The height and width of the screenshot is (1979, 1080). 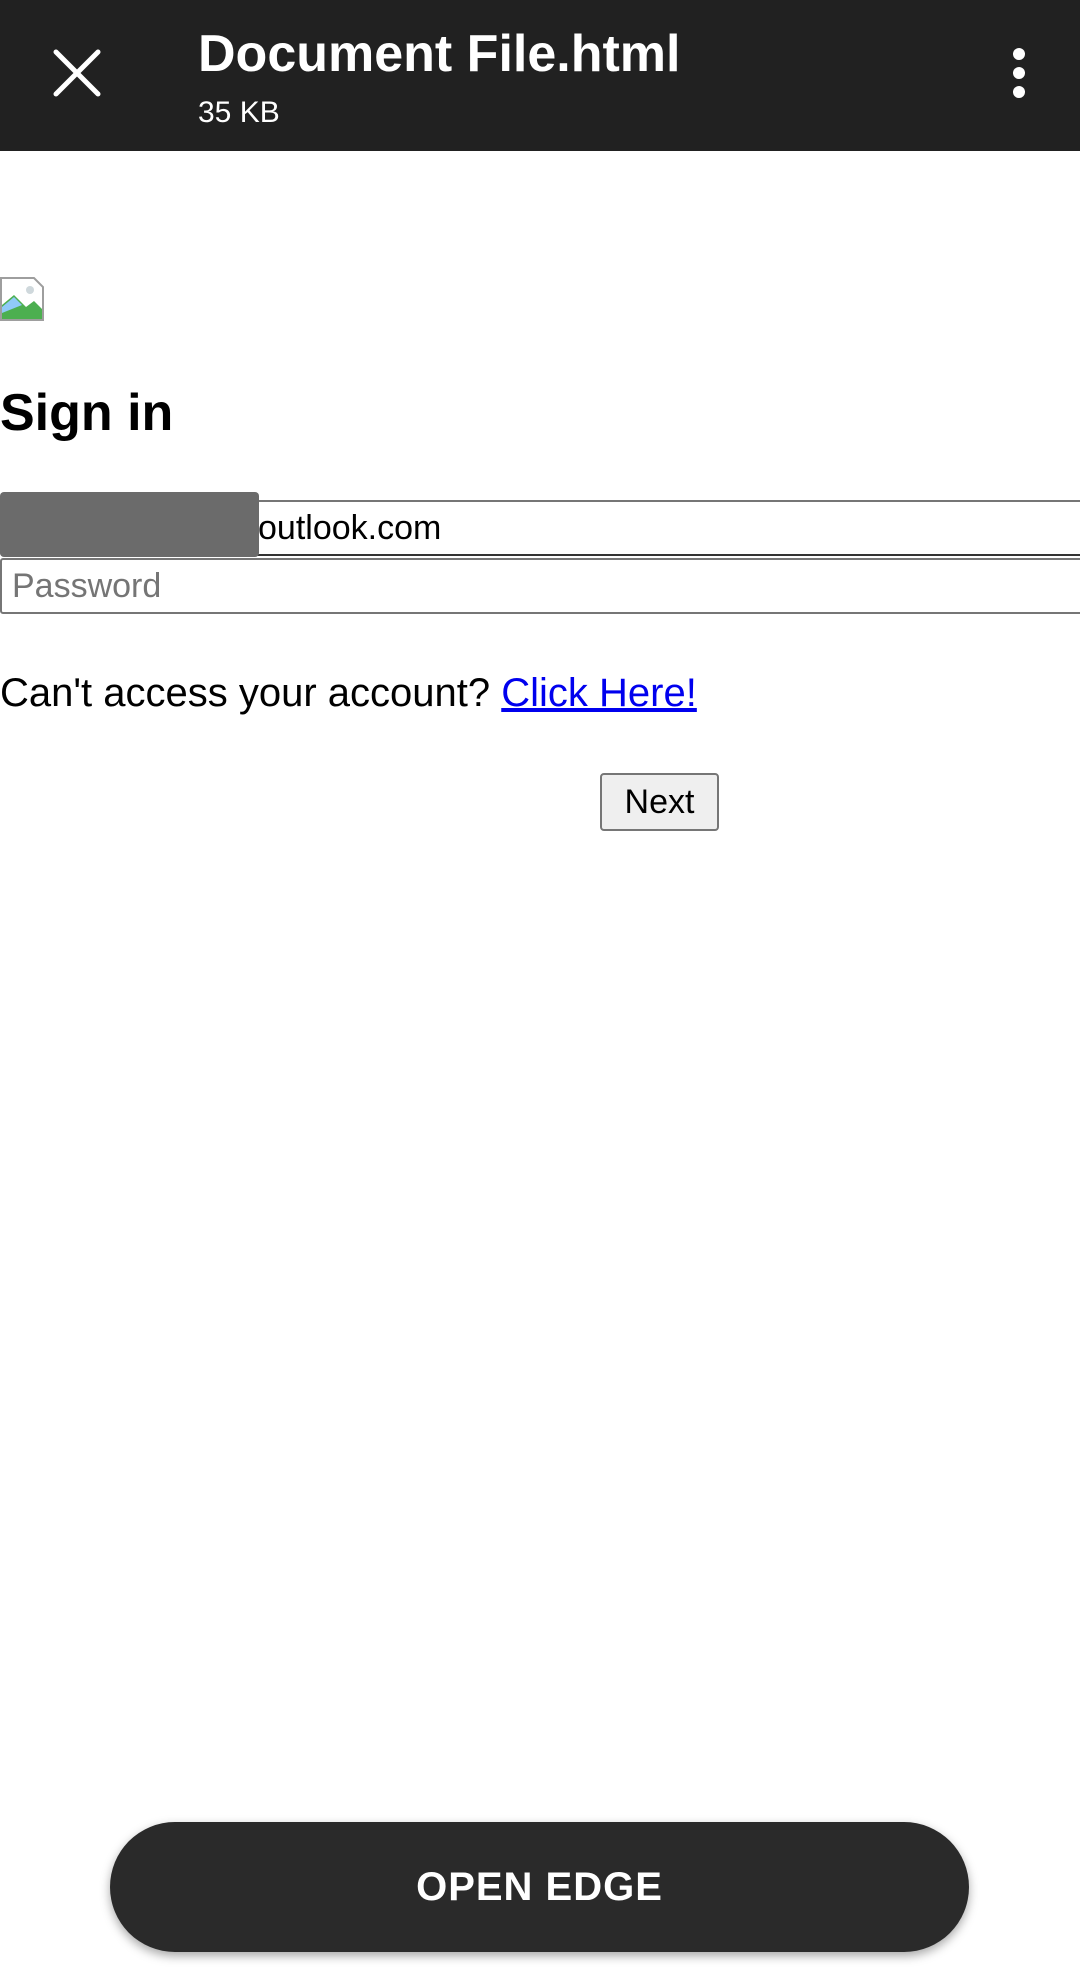 I want to click on next-button: Next, so click(x=659, y=802).